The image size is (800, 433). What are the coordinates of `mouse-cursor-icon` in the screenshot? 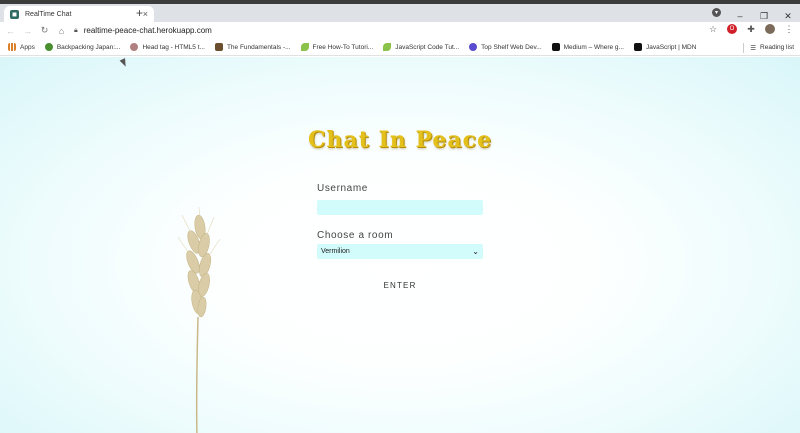 It's located at (124, 63).